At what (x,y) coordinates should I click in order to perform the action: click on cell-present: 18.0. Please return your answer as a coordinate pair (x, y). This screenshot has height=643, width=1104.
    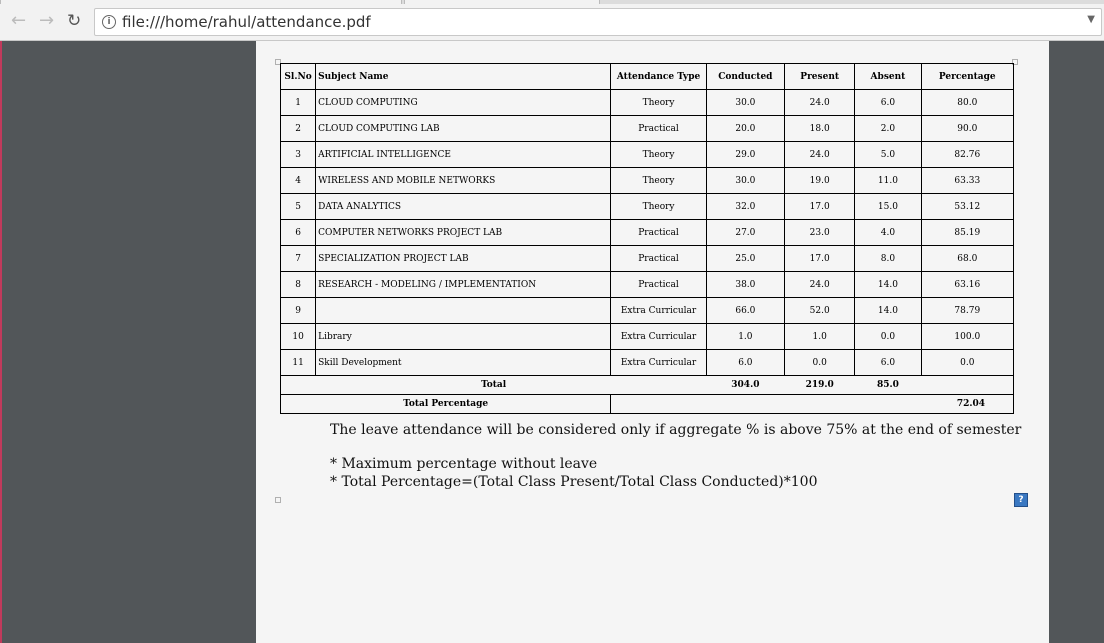
    Looking at the image, I should click on (820, 128).